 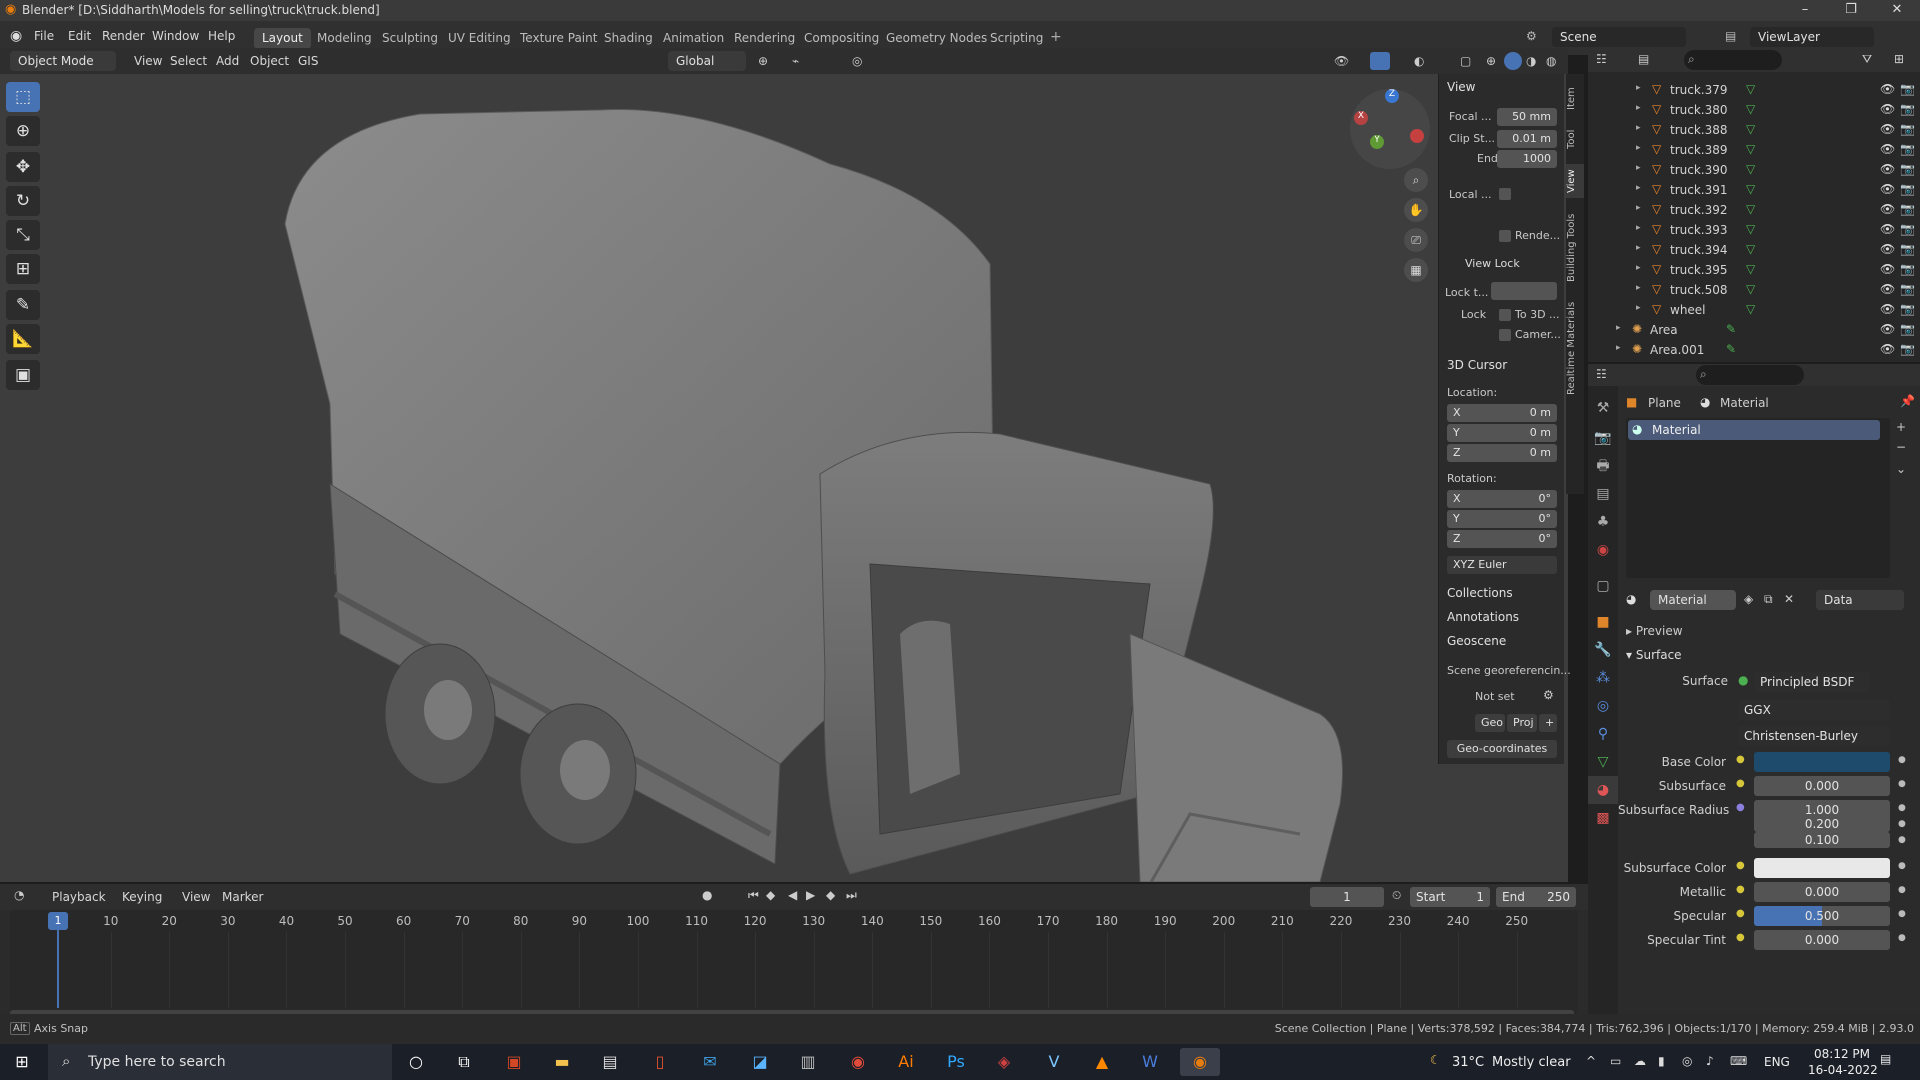 I want to click on cursor-rotation-y: Y 0°, so click(x=1502, y=519).